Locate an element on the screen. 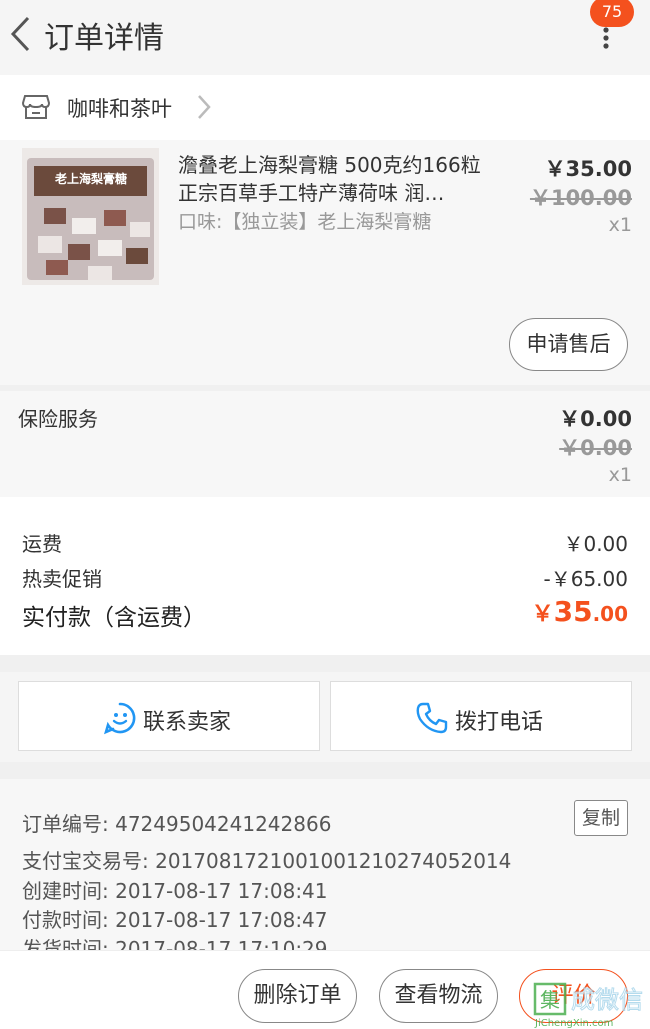 This screenshot has height=1029, width=650. delete-order-button: 删除订单 is located at coordinates (297, 996).